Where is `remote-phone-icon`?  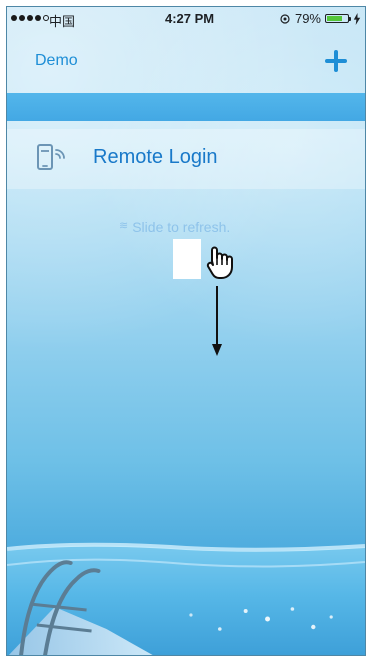
remote-phone-icon is located at coordinates (51, 157).